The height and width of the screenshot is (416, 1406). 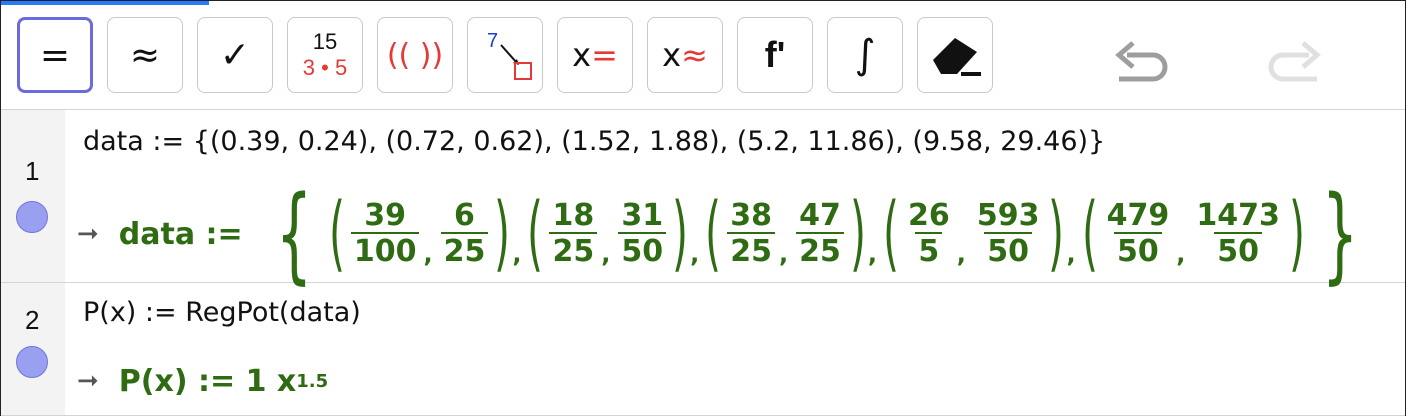 I want to click on eraser-icon, so click(x=957, y=57).